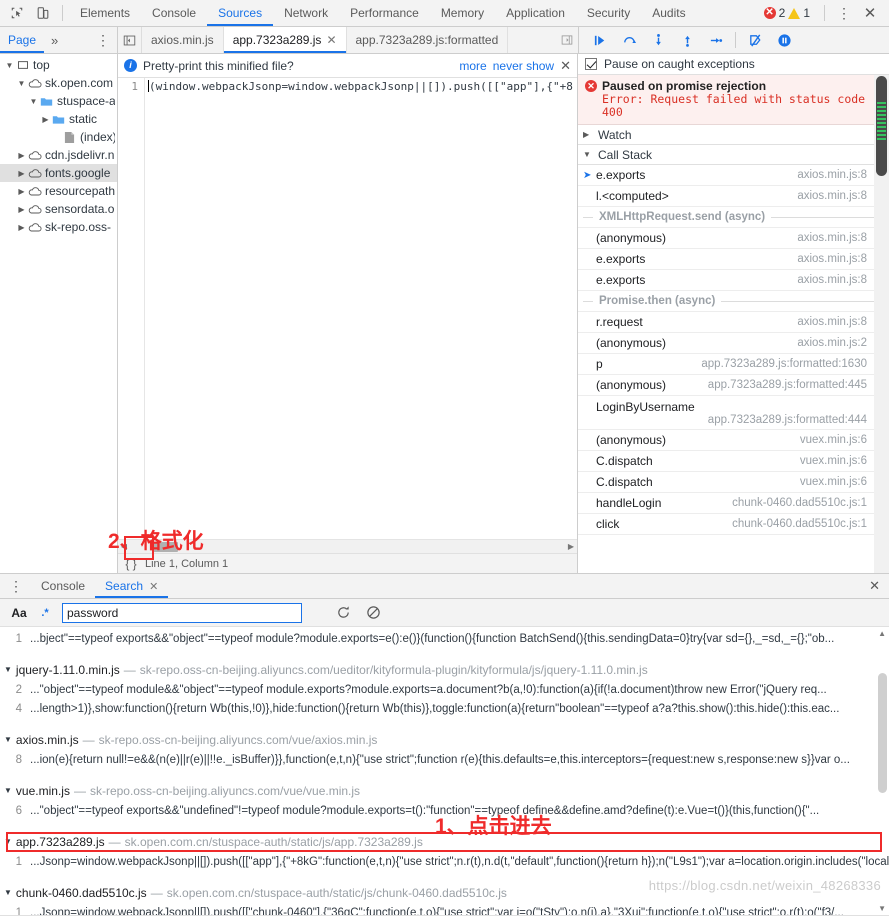 Image resolution: width=889 pixels, height=919 pixels. Describe the element at coordinates (629, 40) in the screenshot. I see `step-over-icon` at that location.